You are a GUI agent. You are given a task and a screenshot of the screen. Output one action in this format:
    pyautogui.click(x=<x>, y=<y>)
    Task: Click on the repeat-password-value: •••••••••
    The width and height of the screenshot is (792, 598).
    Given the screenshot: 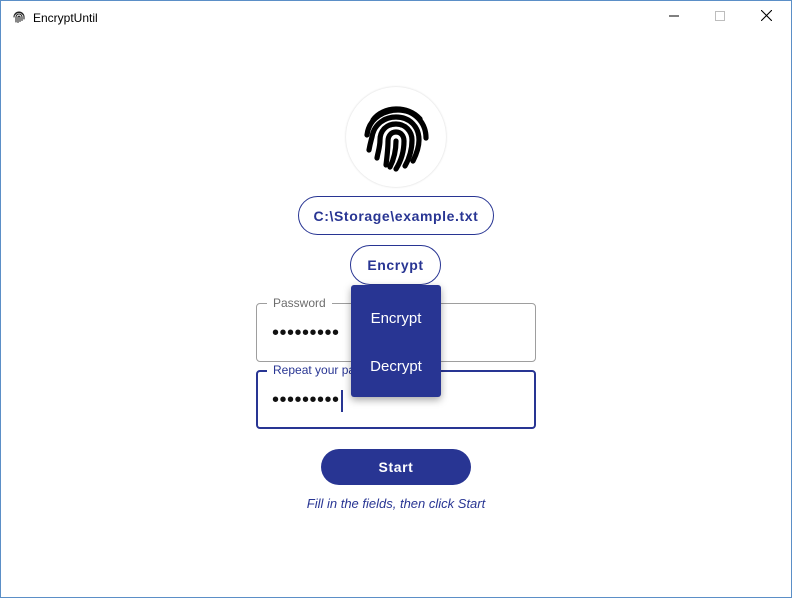 What is the action you would take?
    pyautogui.click(x=306, y=400)
    